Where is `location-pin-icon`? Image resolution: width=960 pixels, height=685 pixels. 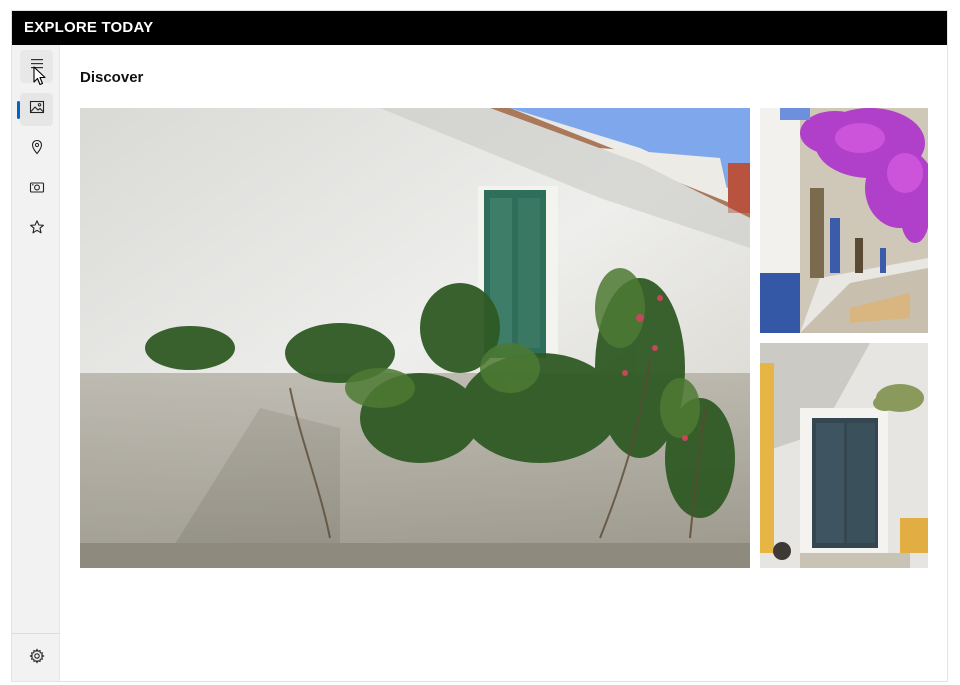 location-pin-icon is located at coordinates (37, 149).